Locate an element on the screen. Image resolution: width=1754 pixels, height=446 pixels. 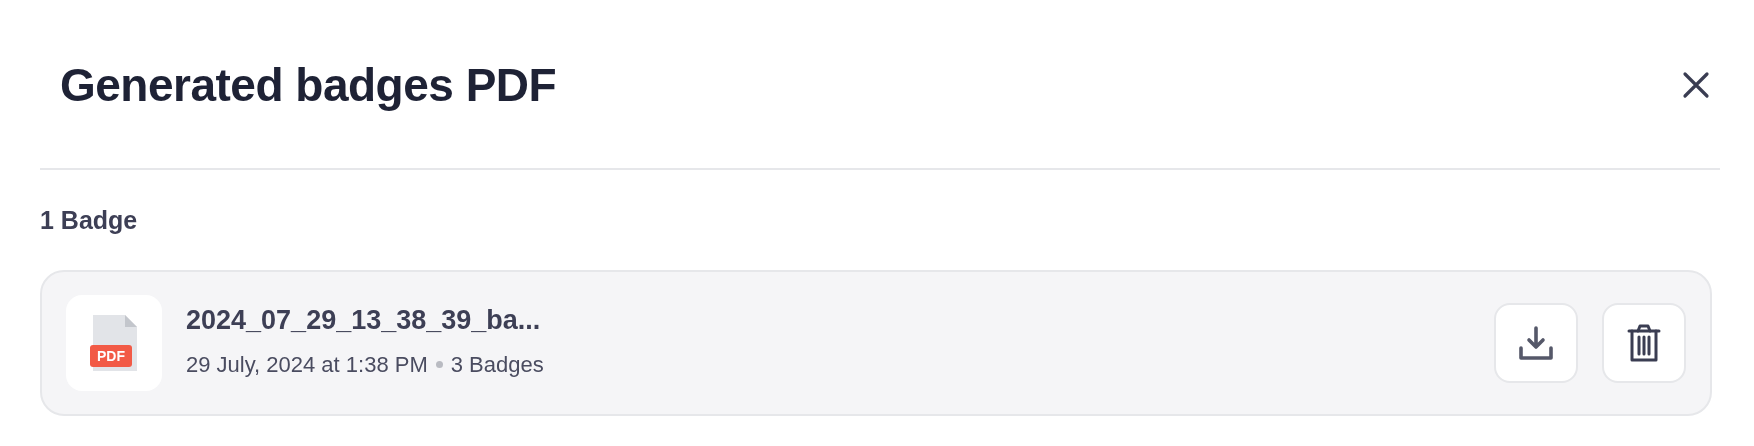
badge-count: 3 Badges is located at coordinates (497, 365).